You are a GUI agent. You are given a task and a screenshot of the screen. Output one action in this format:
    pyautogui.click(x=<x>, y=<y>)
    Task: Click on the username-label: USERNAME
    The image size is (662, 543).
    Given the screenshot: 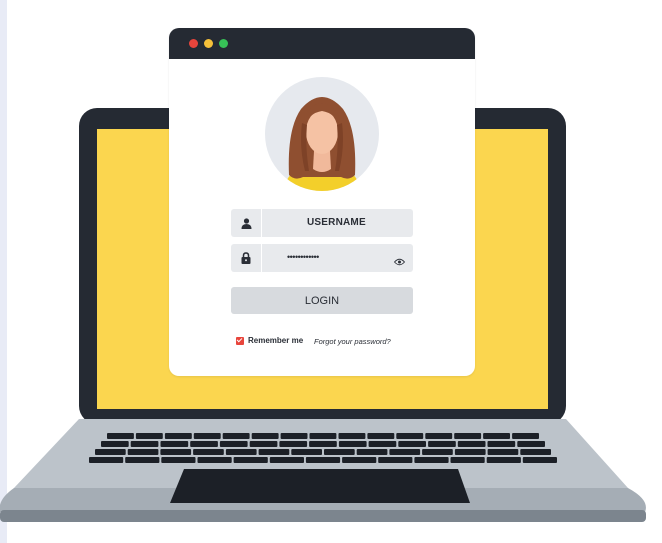 What is the action you would take?
    pyautogui.click(x=336, y=222)
    